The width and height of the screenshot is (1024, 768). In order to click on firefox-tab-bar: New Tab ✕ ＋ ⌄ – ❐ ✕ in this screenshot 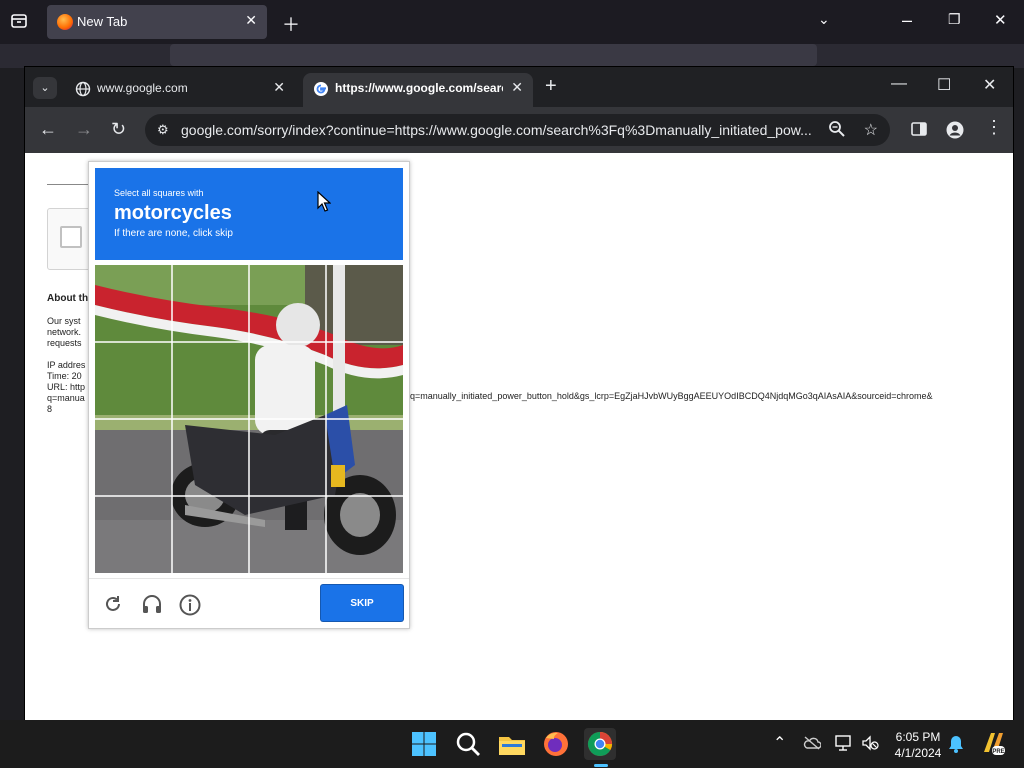, I will do `click(512, 22)`.